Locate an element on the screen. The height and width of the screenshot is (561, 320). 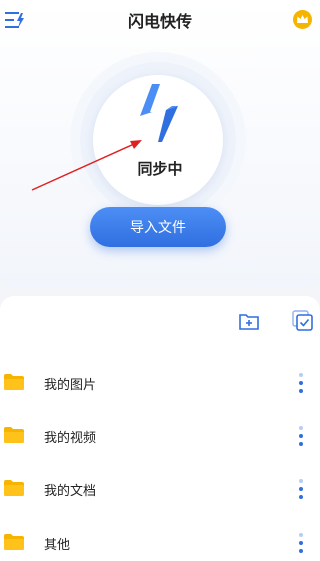
app-header: 闪电快传 is located at coordinates (160, 20).